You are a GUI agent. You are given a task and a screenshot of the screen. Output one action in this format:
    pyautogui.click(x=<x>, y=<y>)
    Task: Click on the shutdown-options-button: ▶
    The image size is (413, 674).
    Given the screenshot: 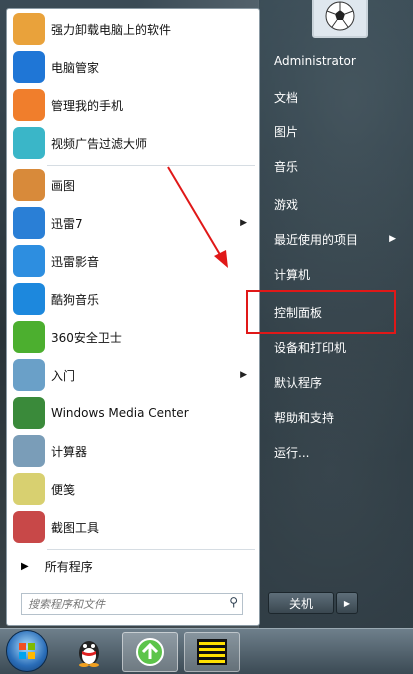 What is the action you would take?
    pyautogui.click(x=347, y=603)
    